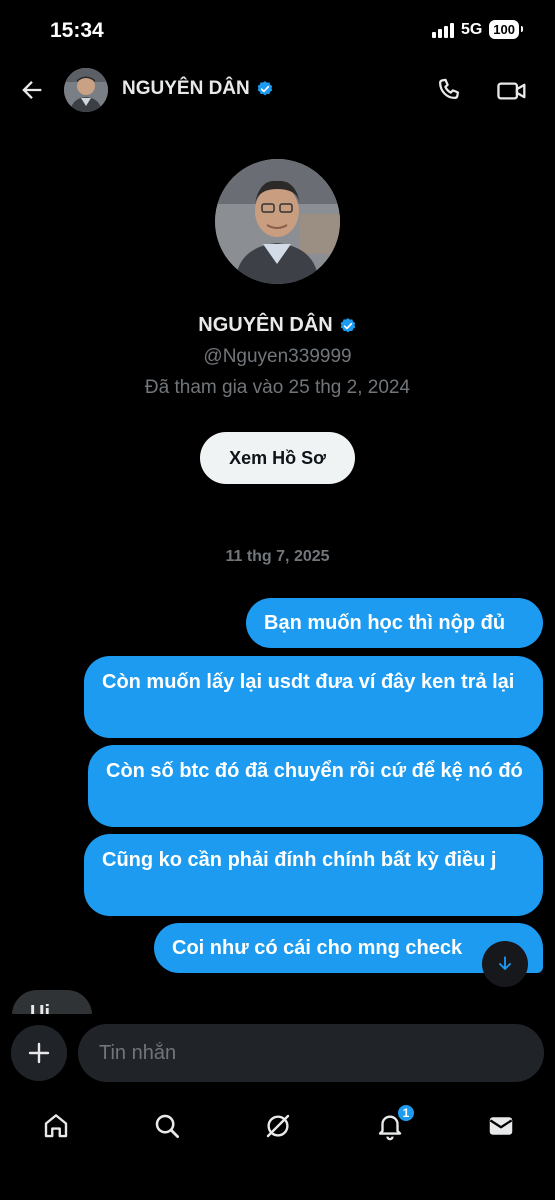  I want to click on nav-notifications: 1, so click(390, 1123).